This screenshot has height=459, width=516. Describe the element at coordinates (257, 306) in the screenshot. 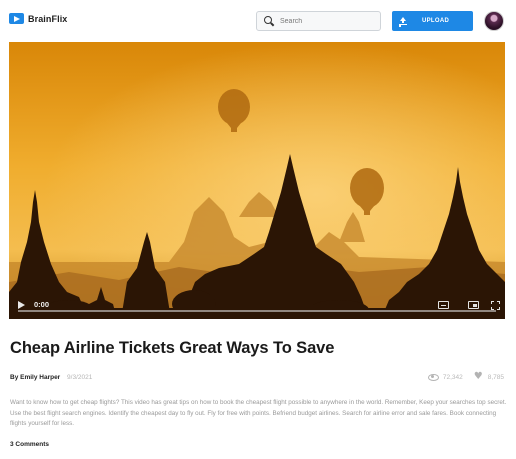

I see `video-controls: 0:00` at that location.